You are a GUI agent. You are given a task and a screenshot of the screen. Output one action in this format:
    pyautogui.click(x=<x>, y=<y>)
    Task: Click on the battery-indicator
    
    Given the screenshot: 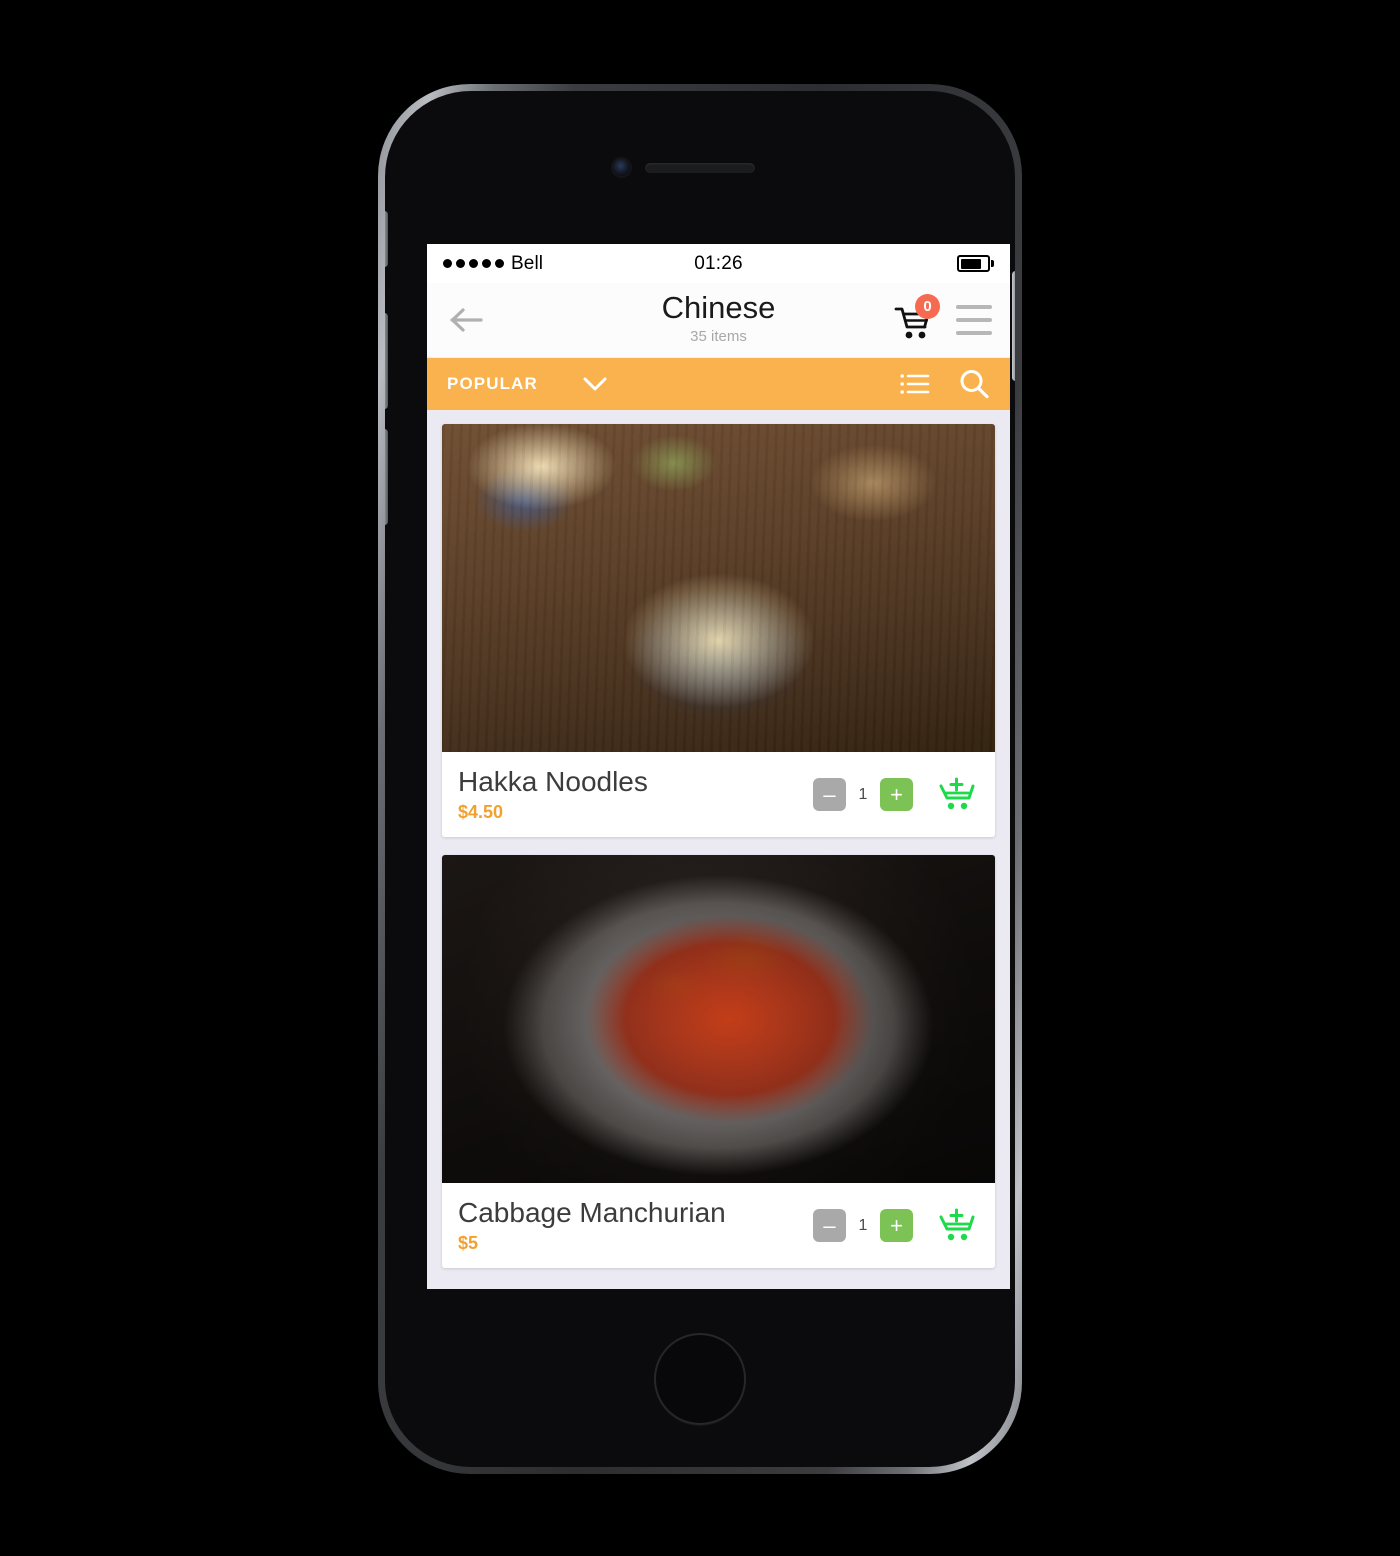 What is the action you would take?
    pyautogui.click(x=975, y=263)
    